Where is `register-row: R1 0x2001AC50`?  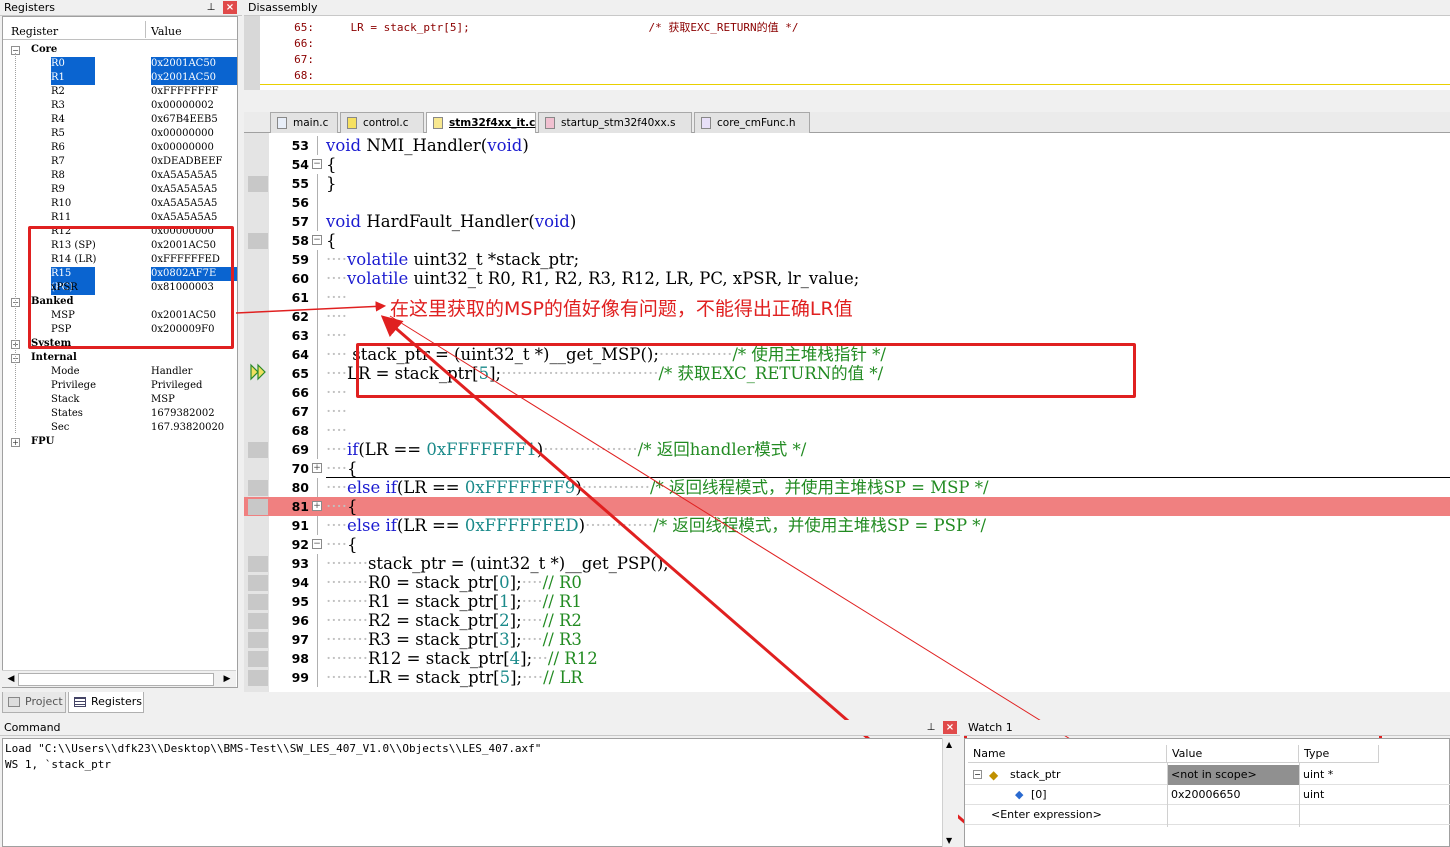
register-row: R1 0x2001AC50 is located at coordinates (120, 78).